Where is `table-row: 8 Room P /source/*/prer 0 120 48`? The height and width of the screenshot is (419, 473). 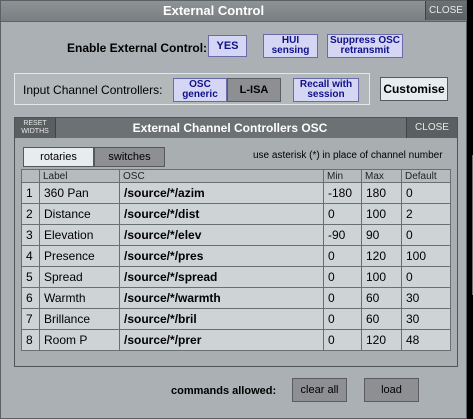
table-row: 8 Room P /source/*/prer 0 120 48 is located at coordinates (236, 340).